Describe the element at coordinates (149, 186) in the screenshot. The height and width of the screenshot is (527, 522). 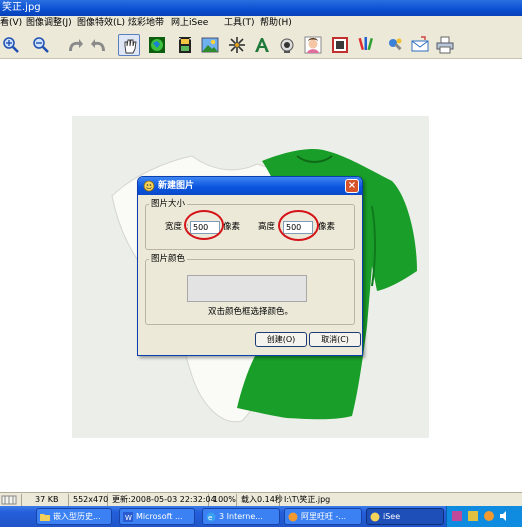
I see `new-image-icon` at that location.